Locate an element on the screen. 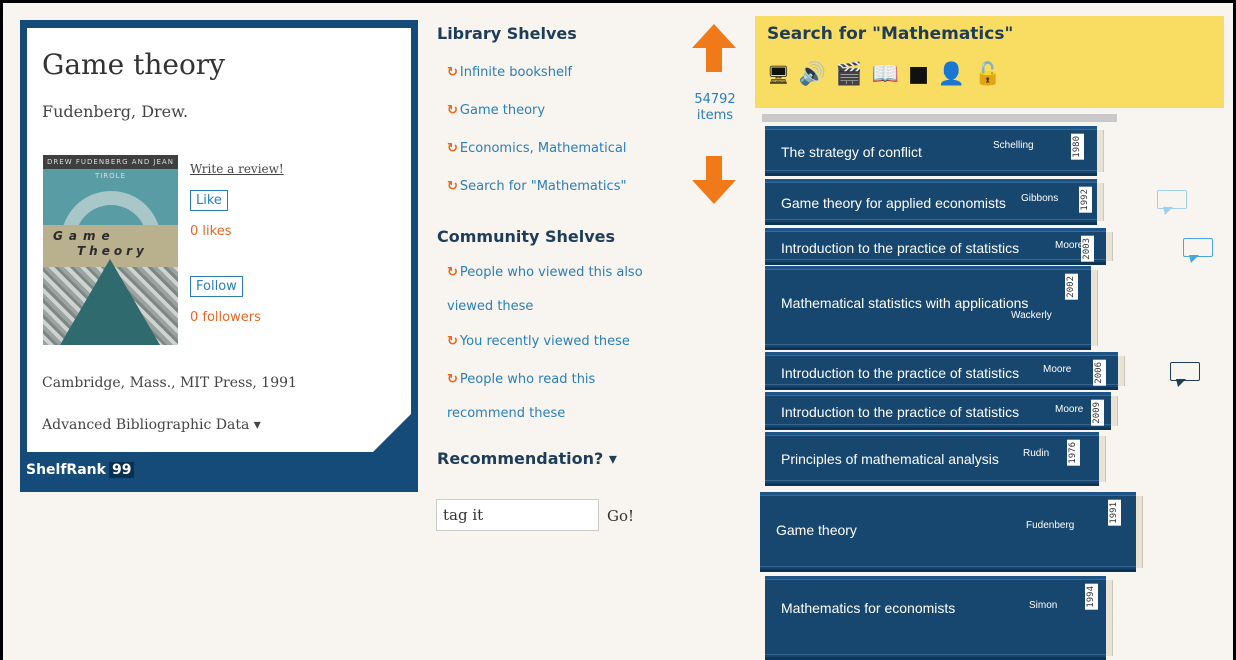 This screenshot has width=1236, height=660. book-spine: Mathematics for economists Simon 1994 is located at coordinates (935, 618).